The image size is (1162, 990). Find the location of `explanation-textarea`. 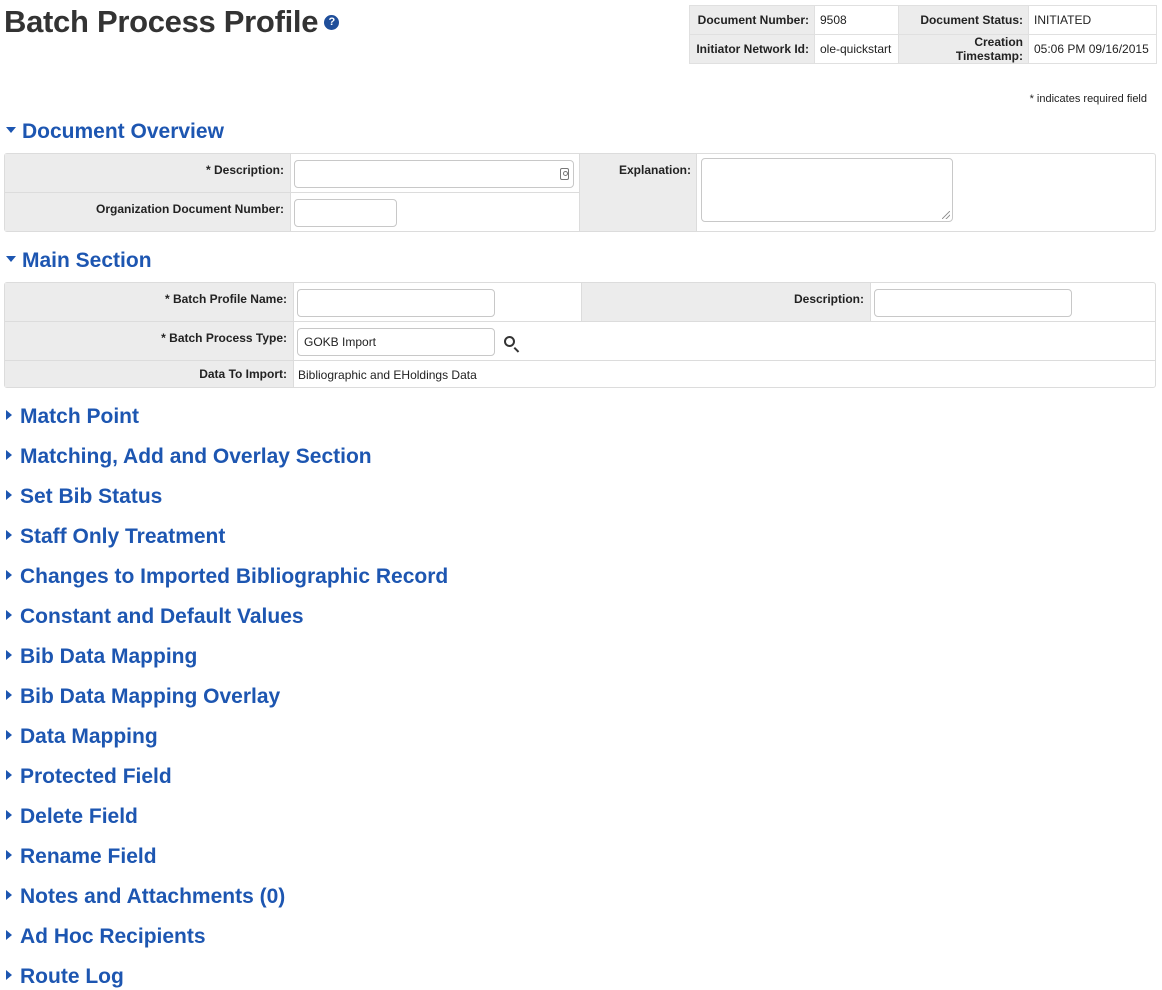

explanation-textarea is located at coordinates (827, 190).